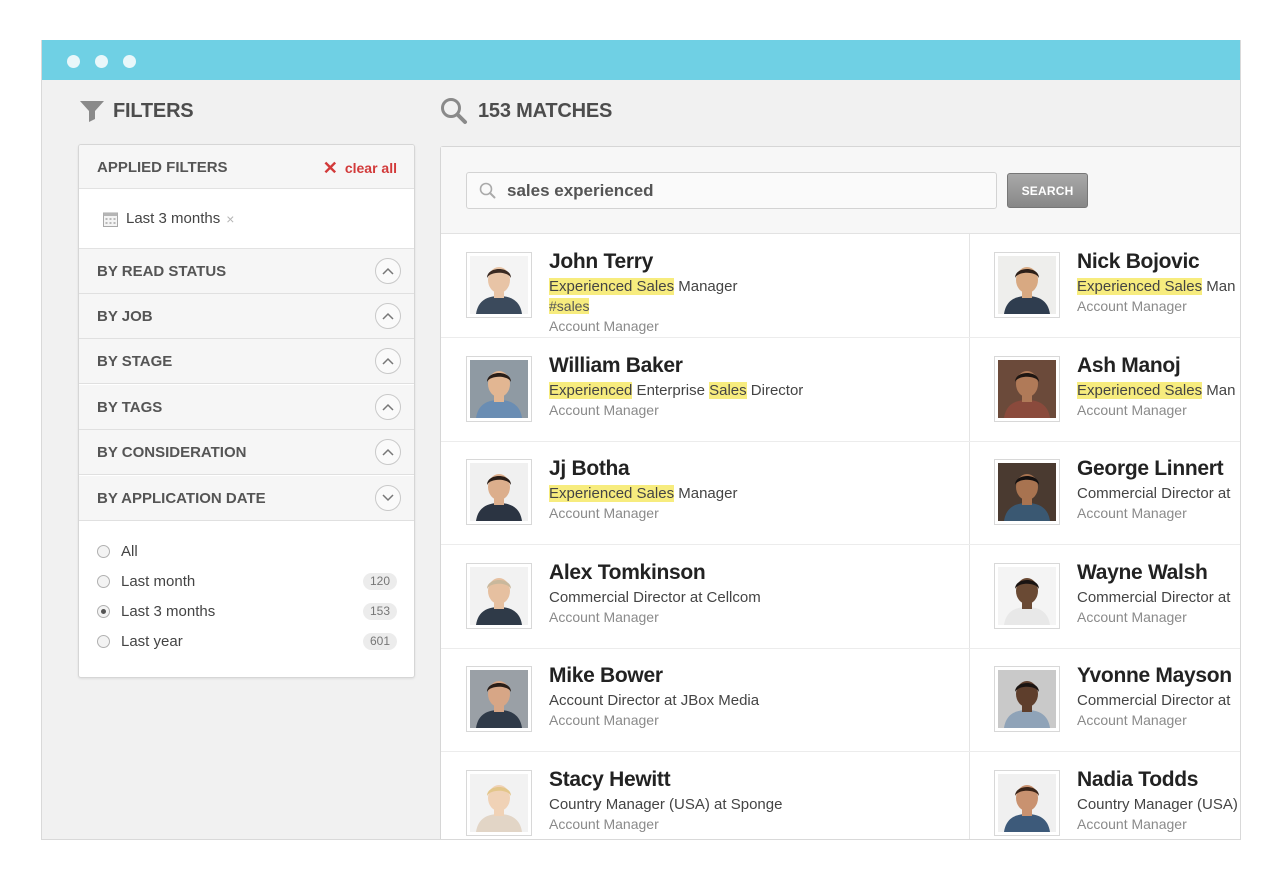 This screenshot has width=1280, height=880. Describe the element at coordinates (158, 581) in the screenshot. I see `option-label: Last month` at that location.